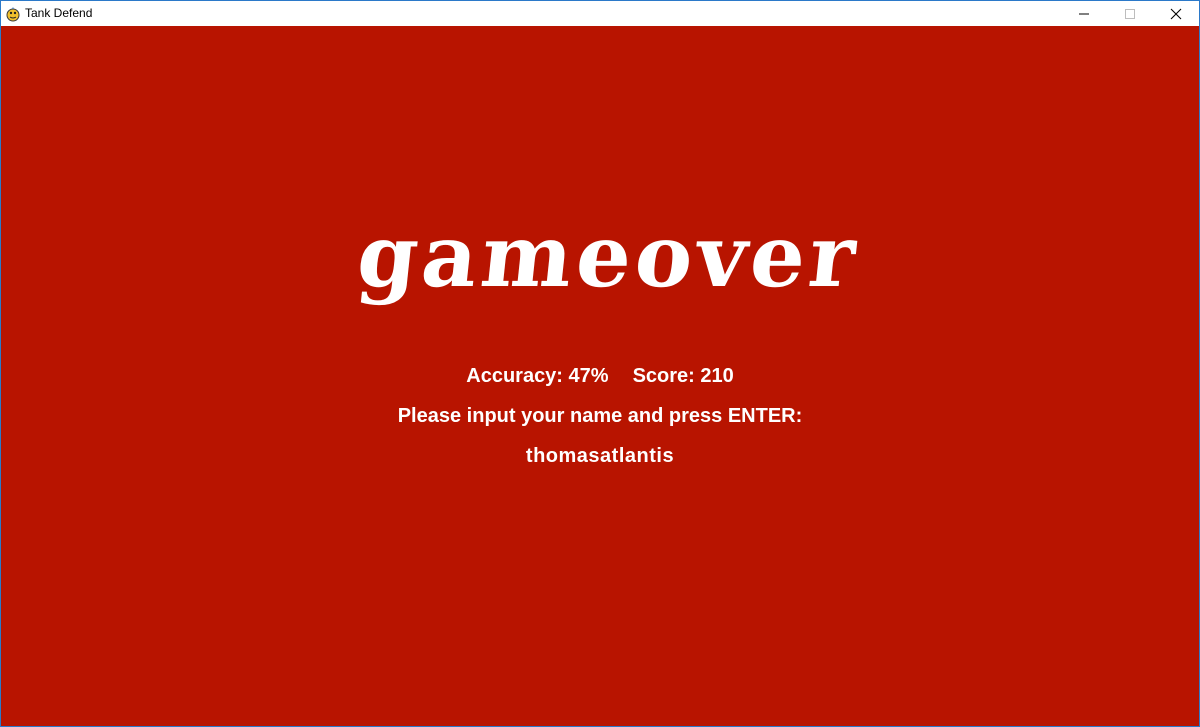 This screenshot has height=727, width=1200. Describe the element at coordinates (537, 376) in the screenshot. I see `accuracy-text: Accuracy: 47%` at that location.